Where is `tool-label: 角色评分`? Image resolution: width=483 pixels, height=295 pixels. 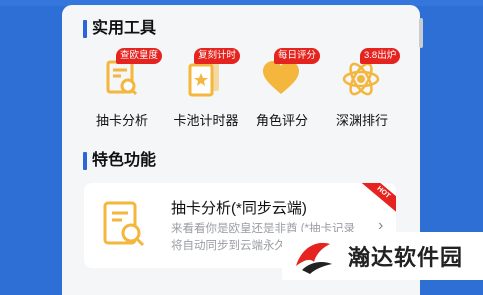
tool-label: 角色评分 is located at coordinates (281, 120).